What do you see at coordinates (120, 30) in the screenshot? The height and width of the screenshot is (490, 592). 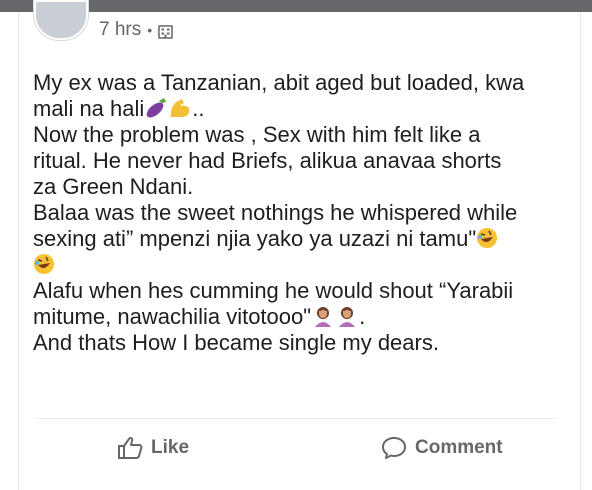 I see `post-time: 7 hrs` at bounding box center [120, 30].